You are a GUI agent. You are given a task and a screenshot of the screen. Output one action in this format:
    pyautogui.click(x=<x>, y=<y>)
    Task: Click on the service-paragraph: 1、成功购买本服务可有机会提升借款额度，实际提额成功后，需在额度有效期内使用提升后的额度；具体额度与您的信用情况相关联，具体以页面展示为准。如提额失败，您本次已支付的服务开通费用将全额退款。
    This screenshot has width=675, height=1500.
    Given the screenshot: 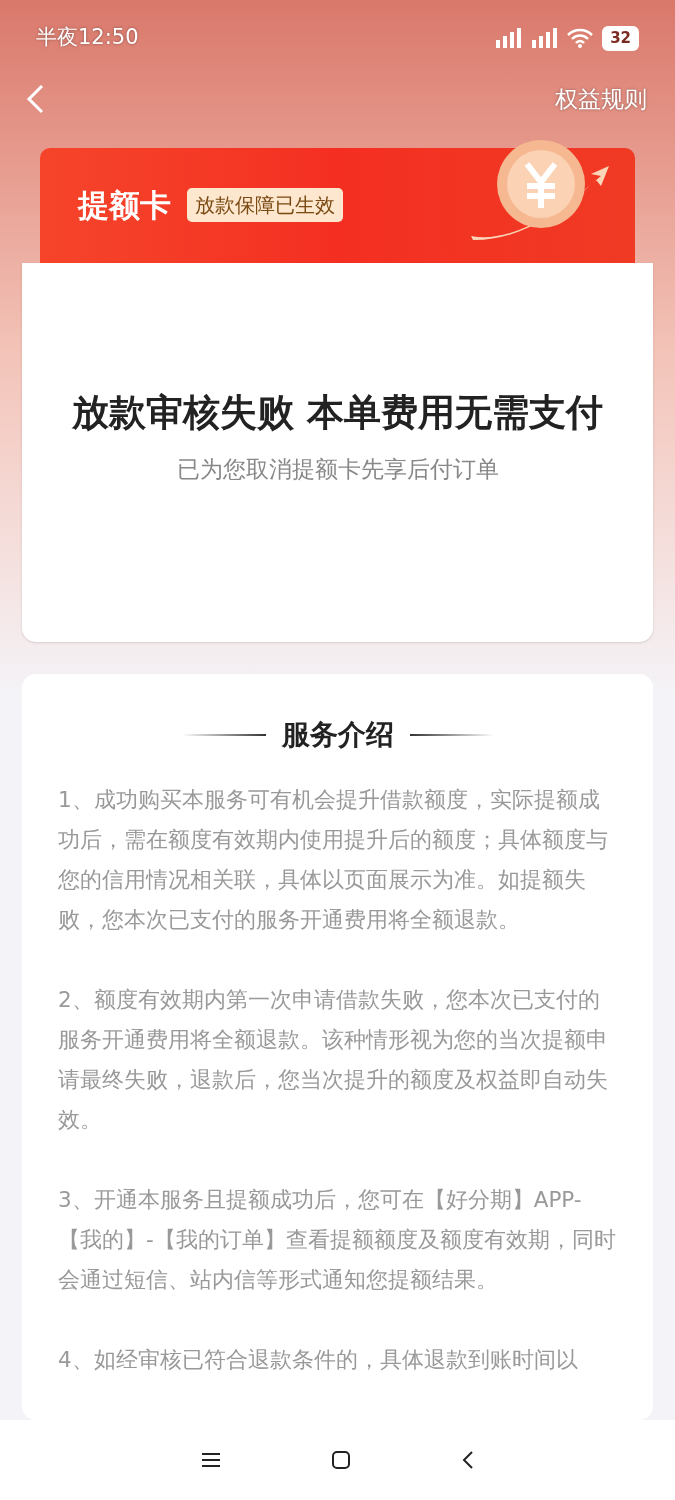 What is the action you would take?
    pyautogui.click(x=333, y=860)
    